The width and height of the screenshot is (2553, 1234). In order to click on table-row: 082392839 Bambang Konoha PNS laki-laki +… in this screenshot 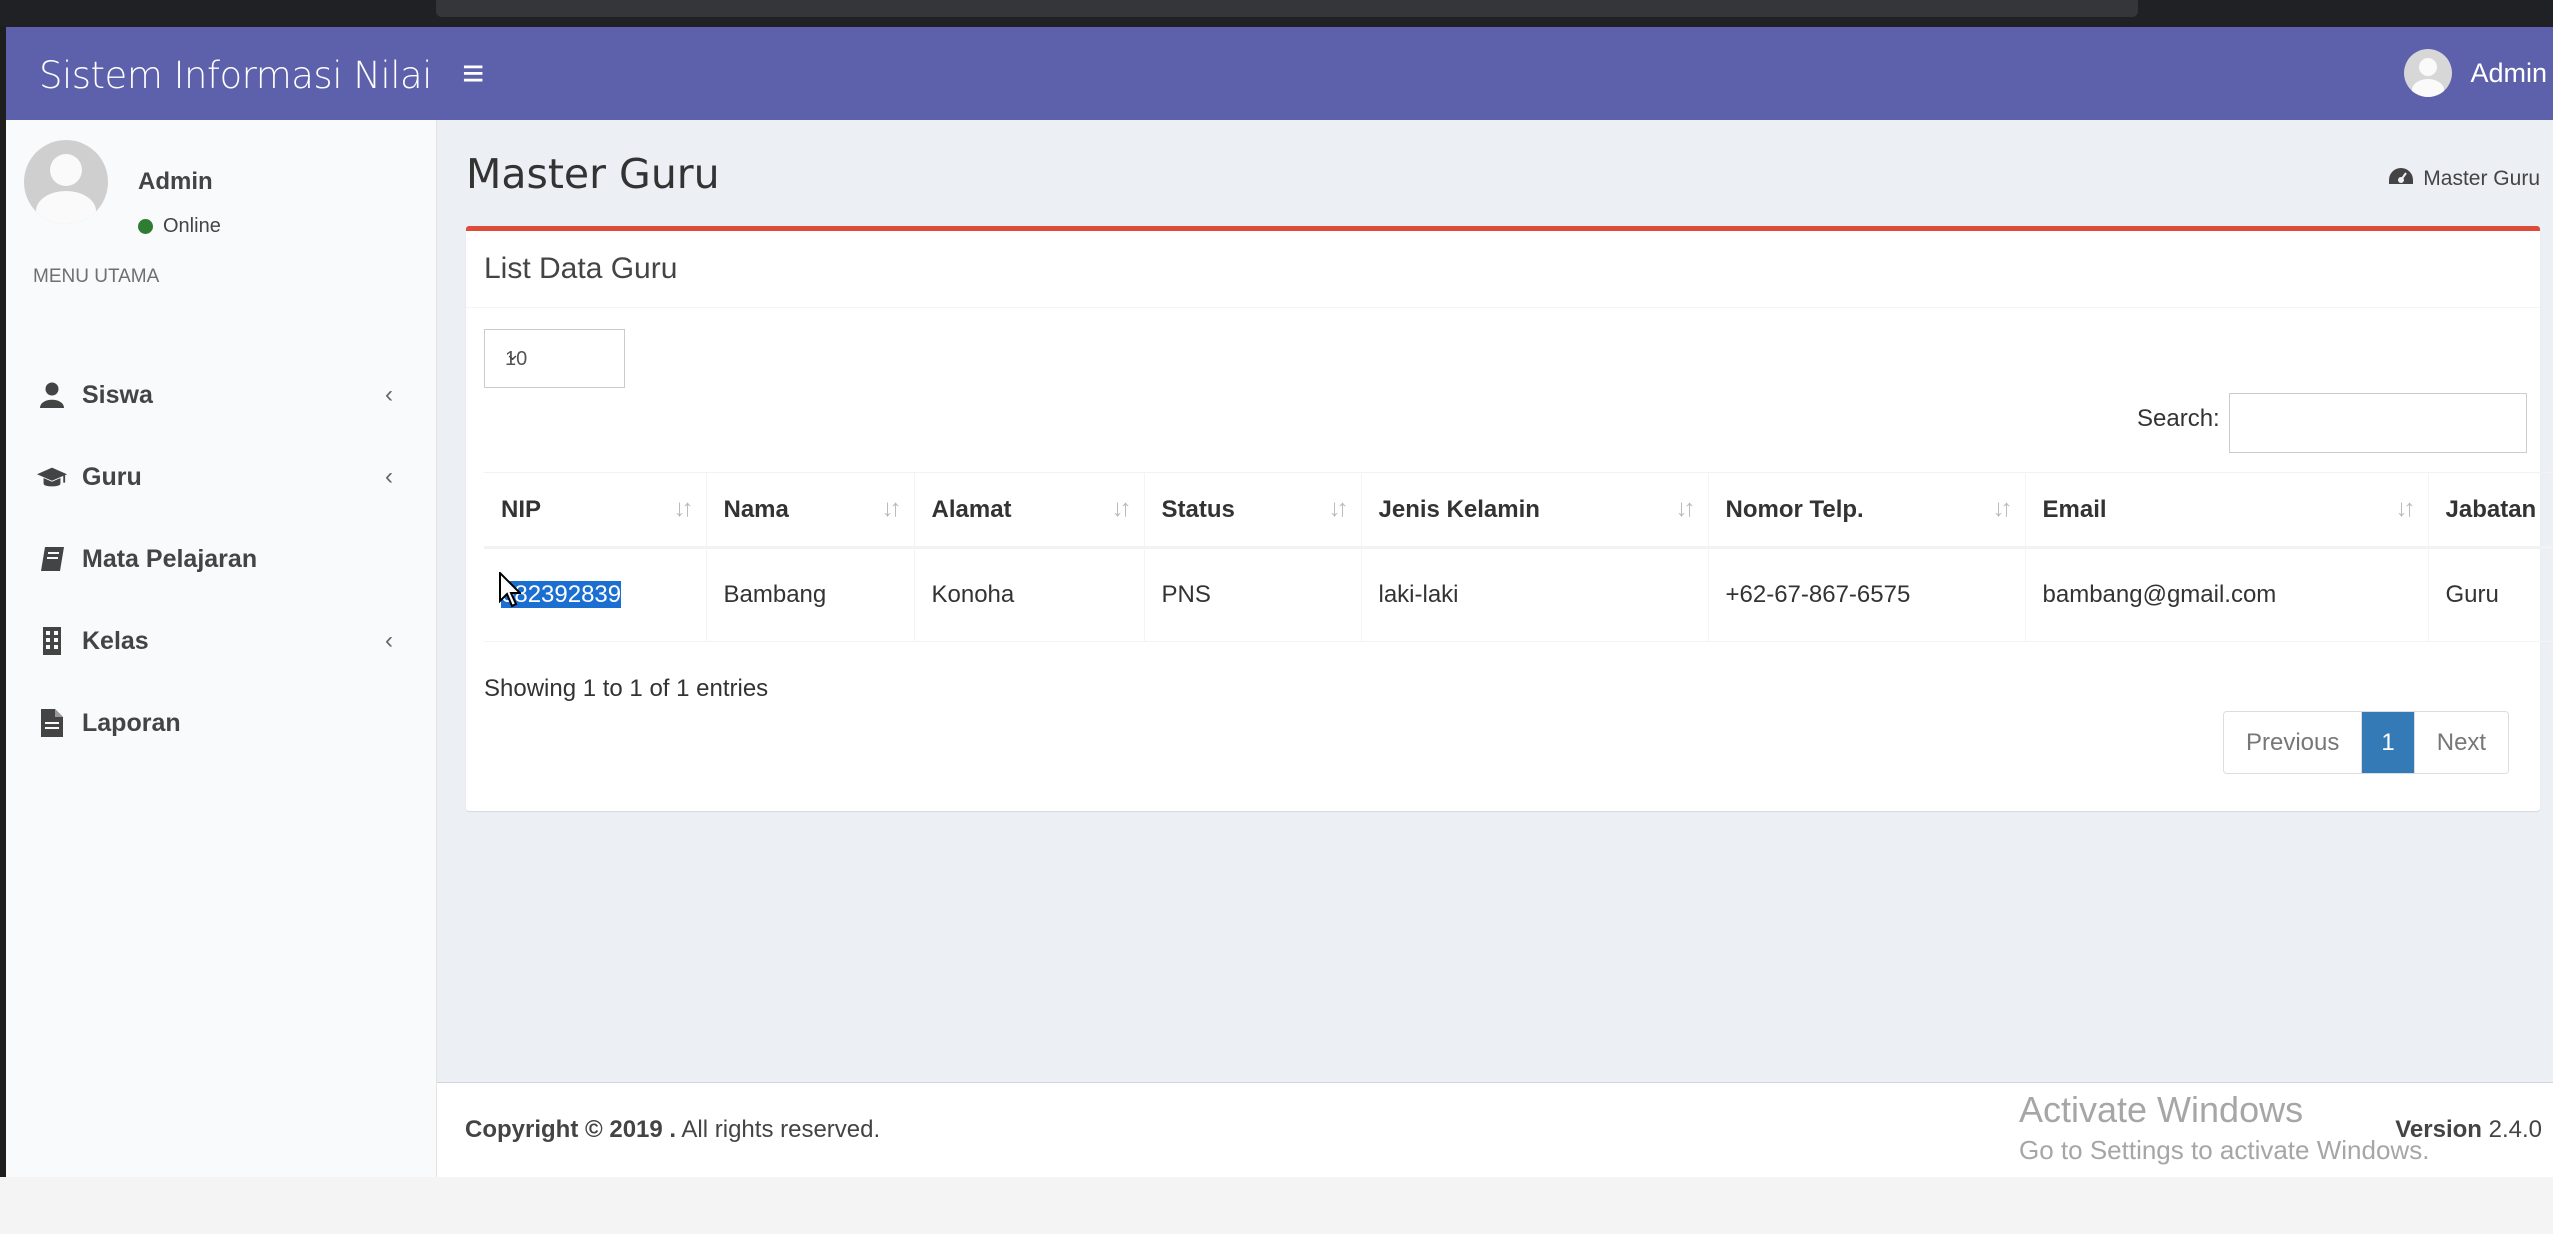, I will do `click(1518, 594)`.